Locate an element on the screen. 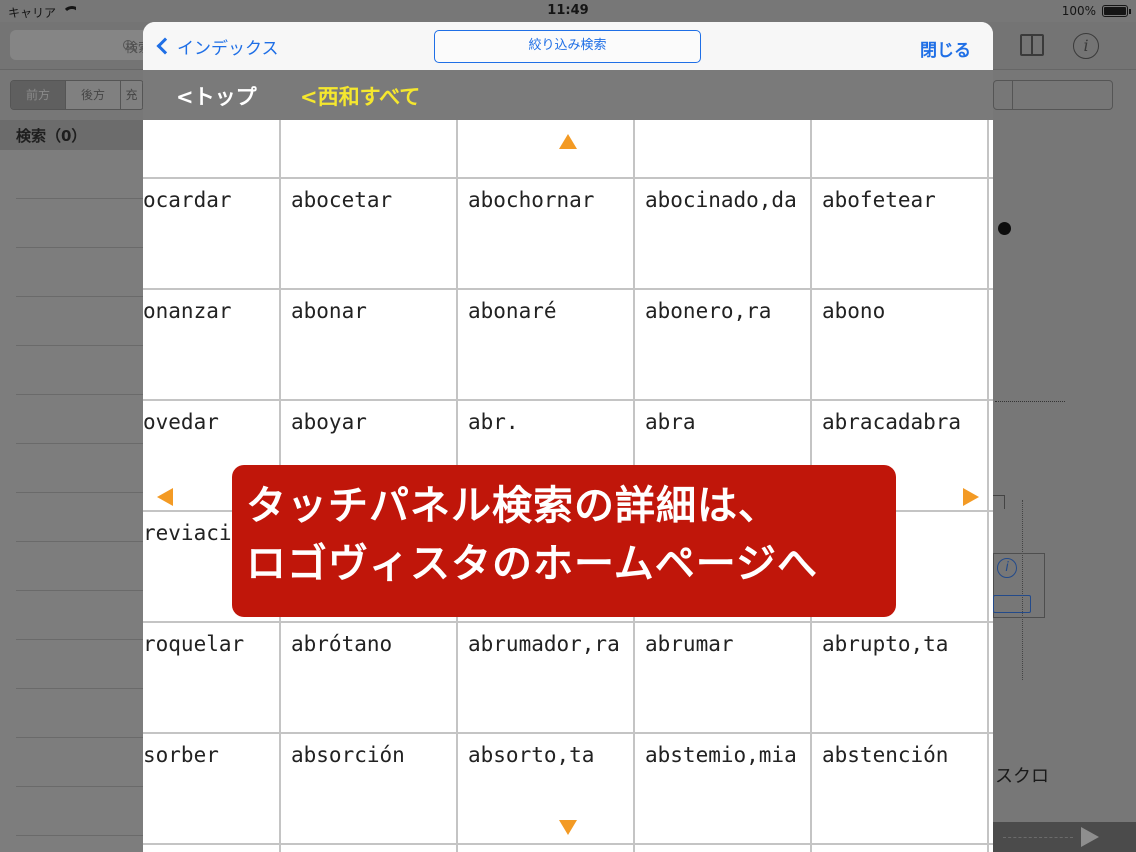  word-cell: absorto,ta is located at coordinates (544, 787).